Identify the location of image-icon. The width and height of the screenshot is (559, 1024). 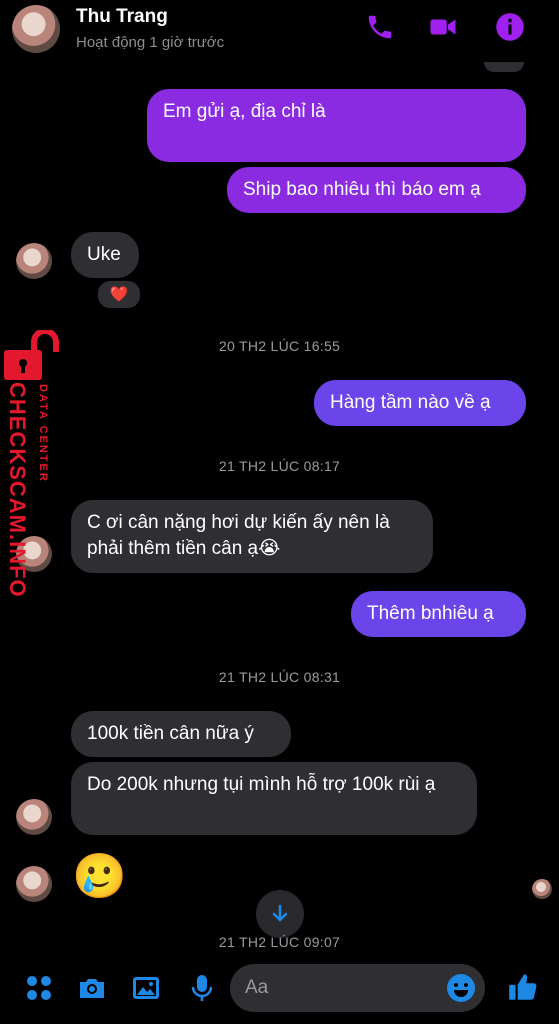
(146, 988).